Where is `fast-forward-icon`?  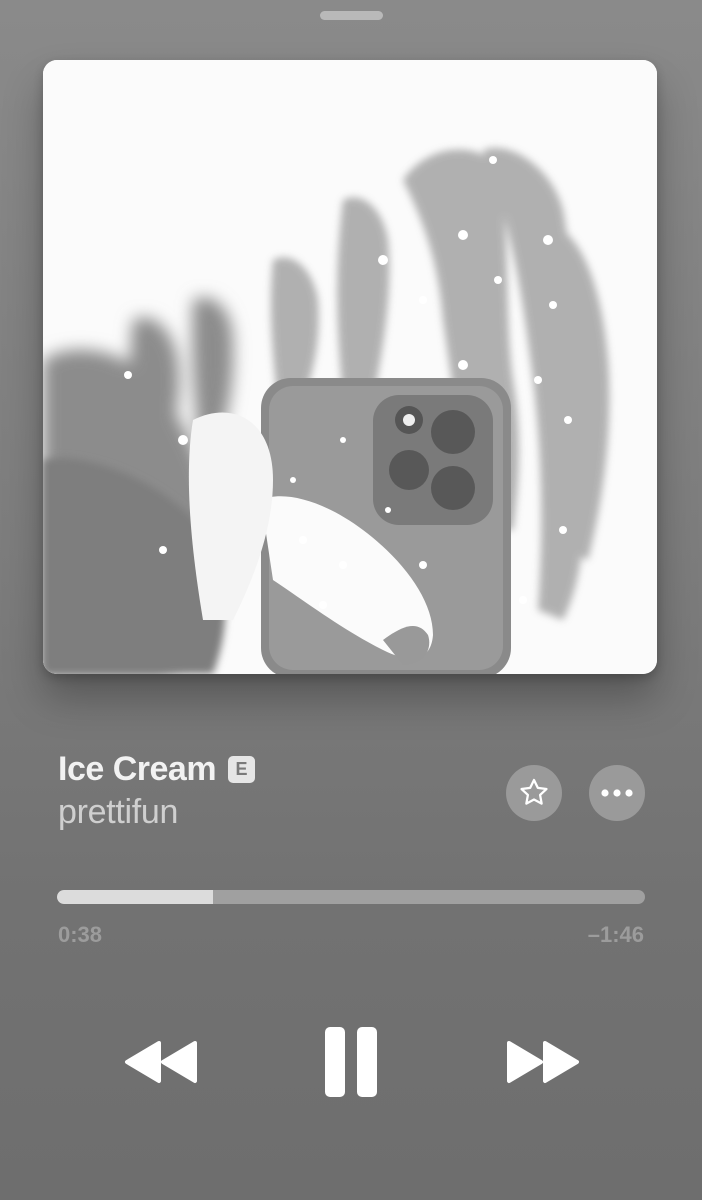 fast-forward-icon is located at coordinates (543, 1062).